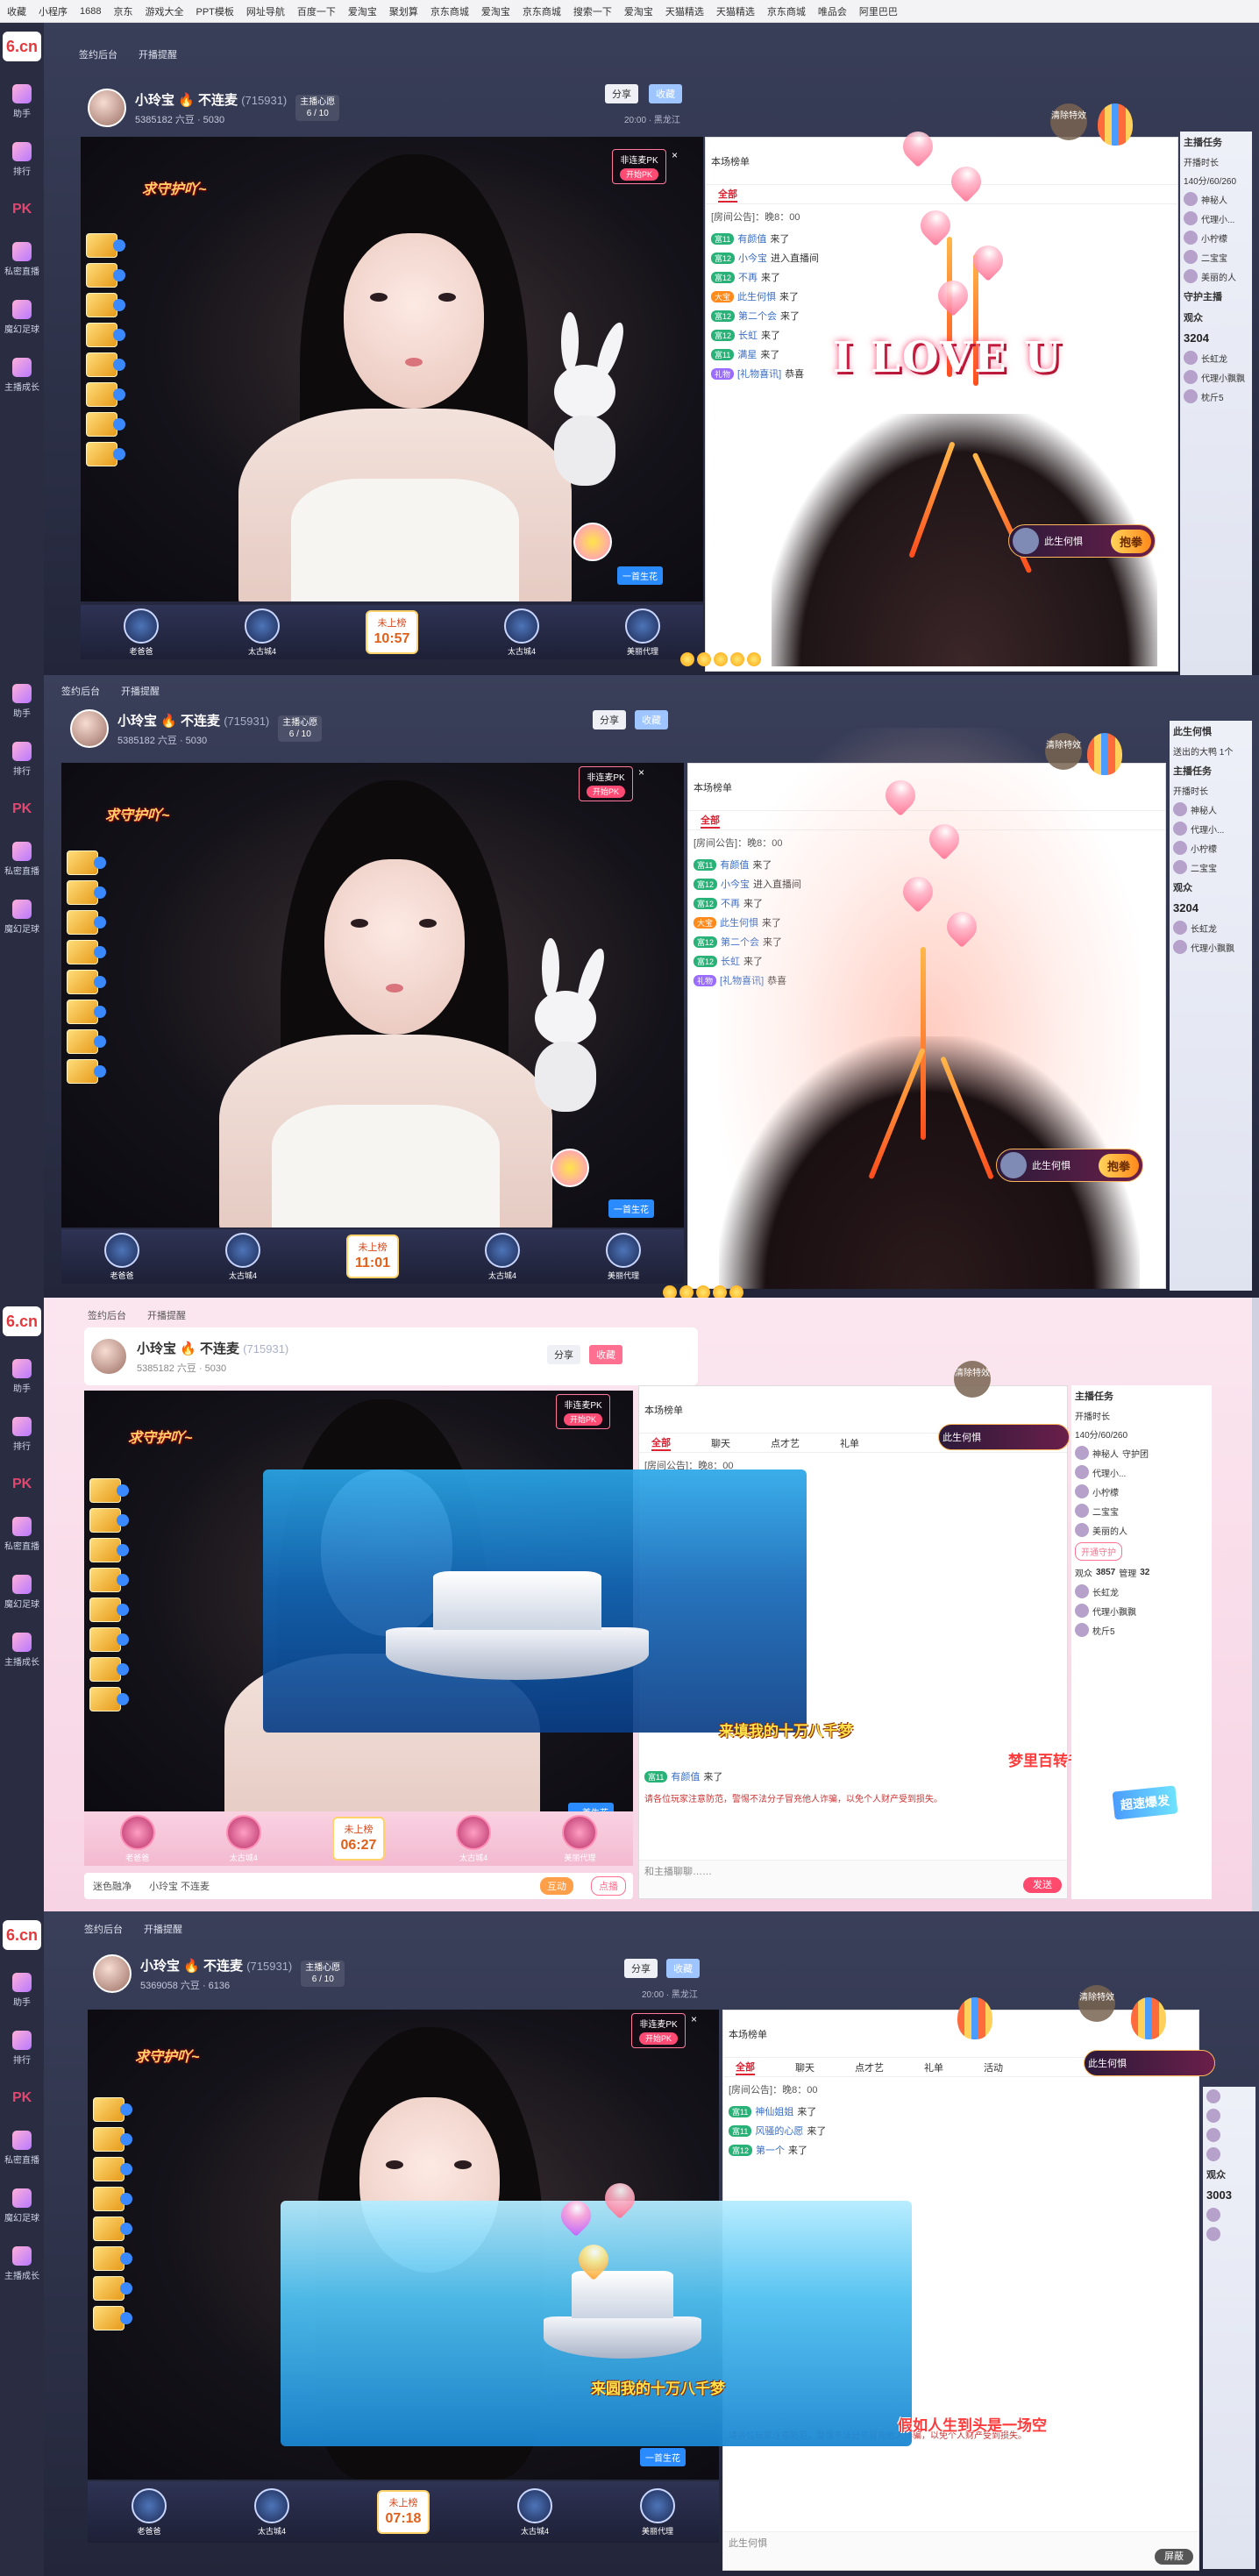 Image resolution: width=1259 pixels, height=2576 pixels. I want to click on seat: 老爸爸, so click(149, 2512).